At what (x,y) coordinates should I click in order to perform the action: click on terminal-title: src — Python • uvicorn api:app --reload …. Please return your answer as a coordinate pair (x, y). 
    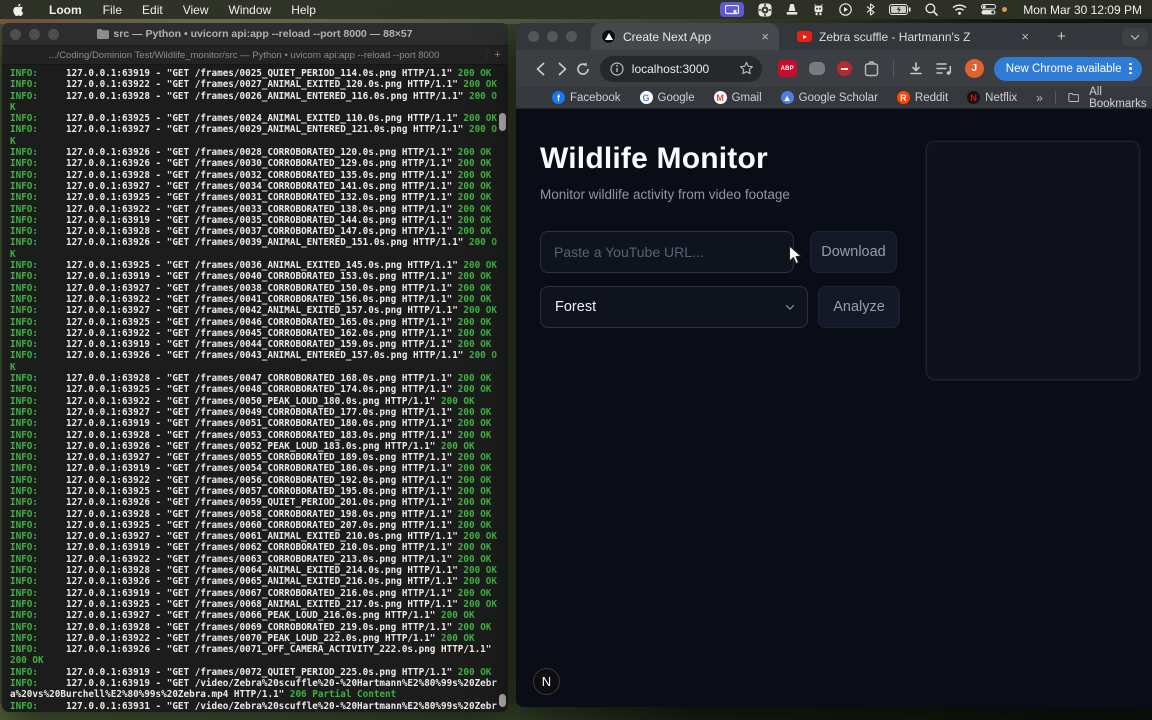
    Looking at the image, I should click on (255, 34).